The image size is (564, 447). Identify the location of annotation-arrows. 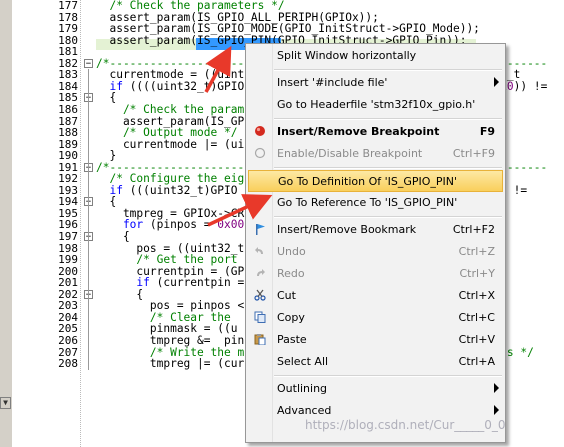
(238, 136).